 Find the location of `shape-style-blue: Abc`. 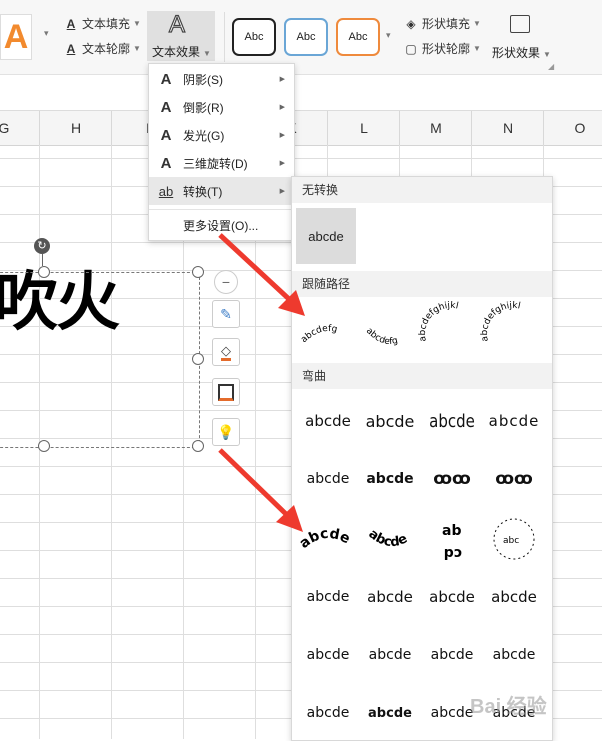

shape-style-blue: Abc is located at coordinates (306, 37).